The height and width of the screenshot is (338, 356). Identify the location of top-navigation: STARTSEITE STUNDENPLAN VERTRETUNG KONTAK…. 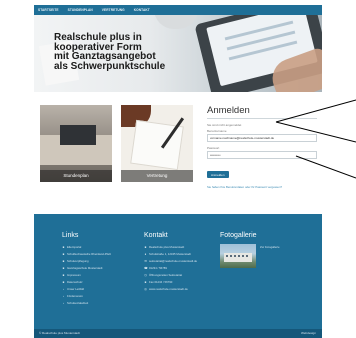
(178, 10).